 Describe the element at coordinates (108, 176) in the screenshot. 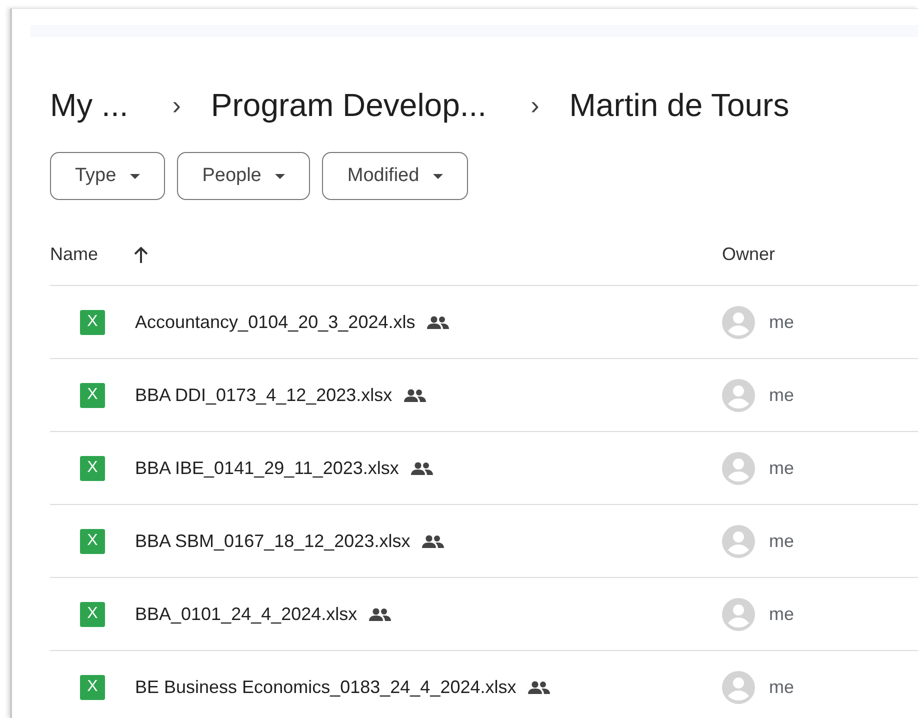

I see `filter-dropdown: Type` at that location.